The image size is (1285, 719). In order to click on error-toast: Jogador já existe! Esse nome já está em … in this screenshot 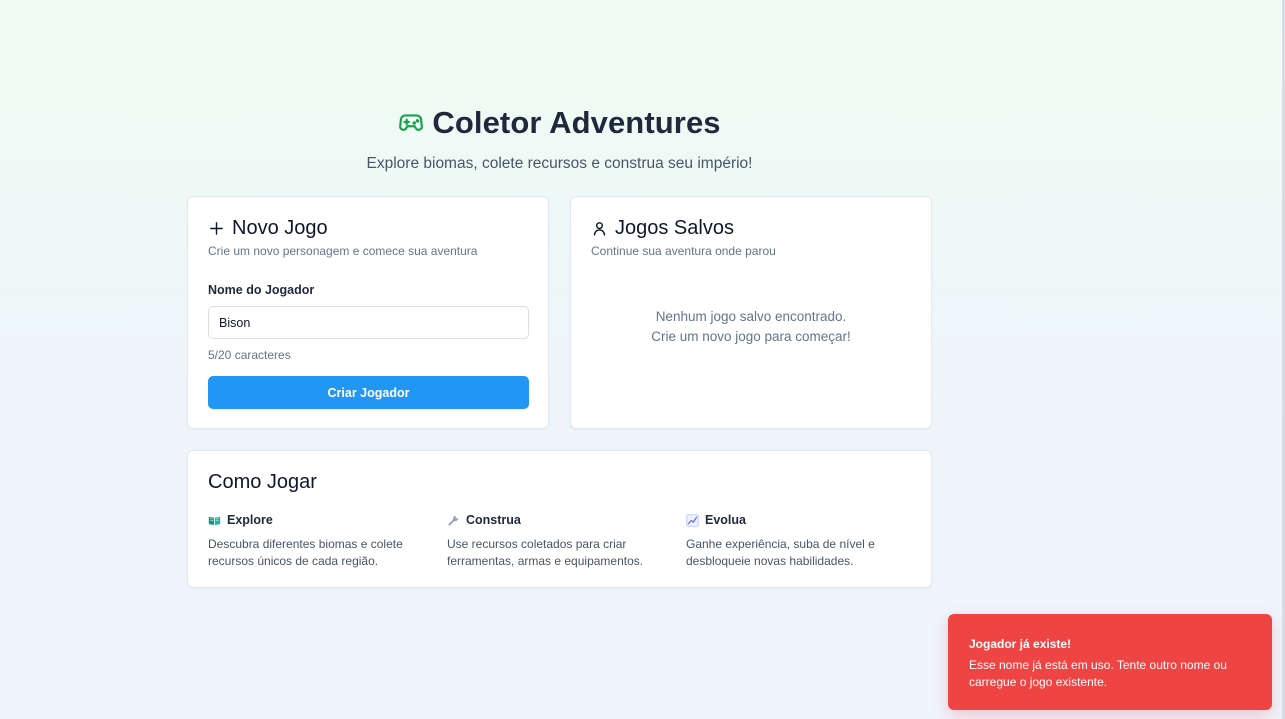, I will do `click(1110, 662)`.